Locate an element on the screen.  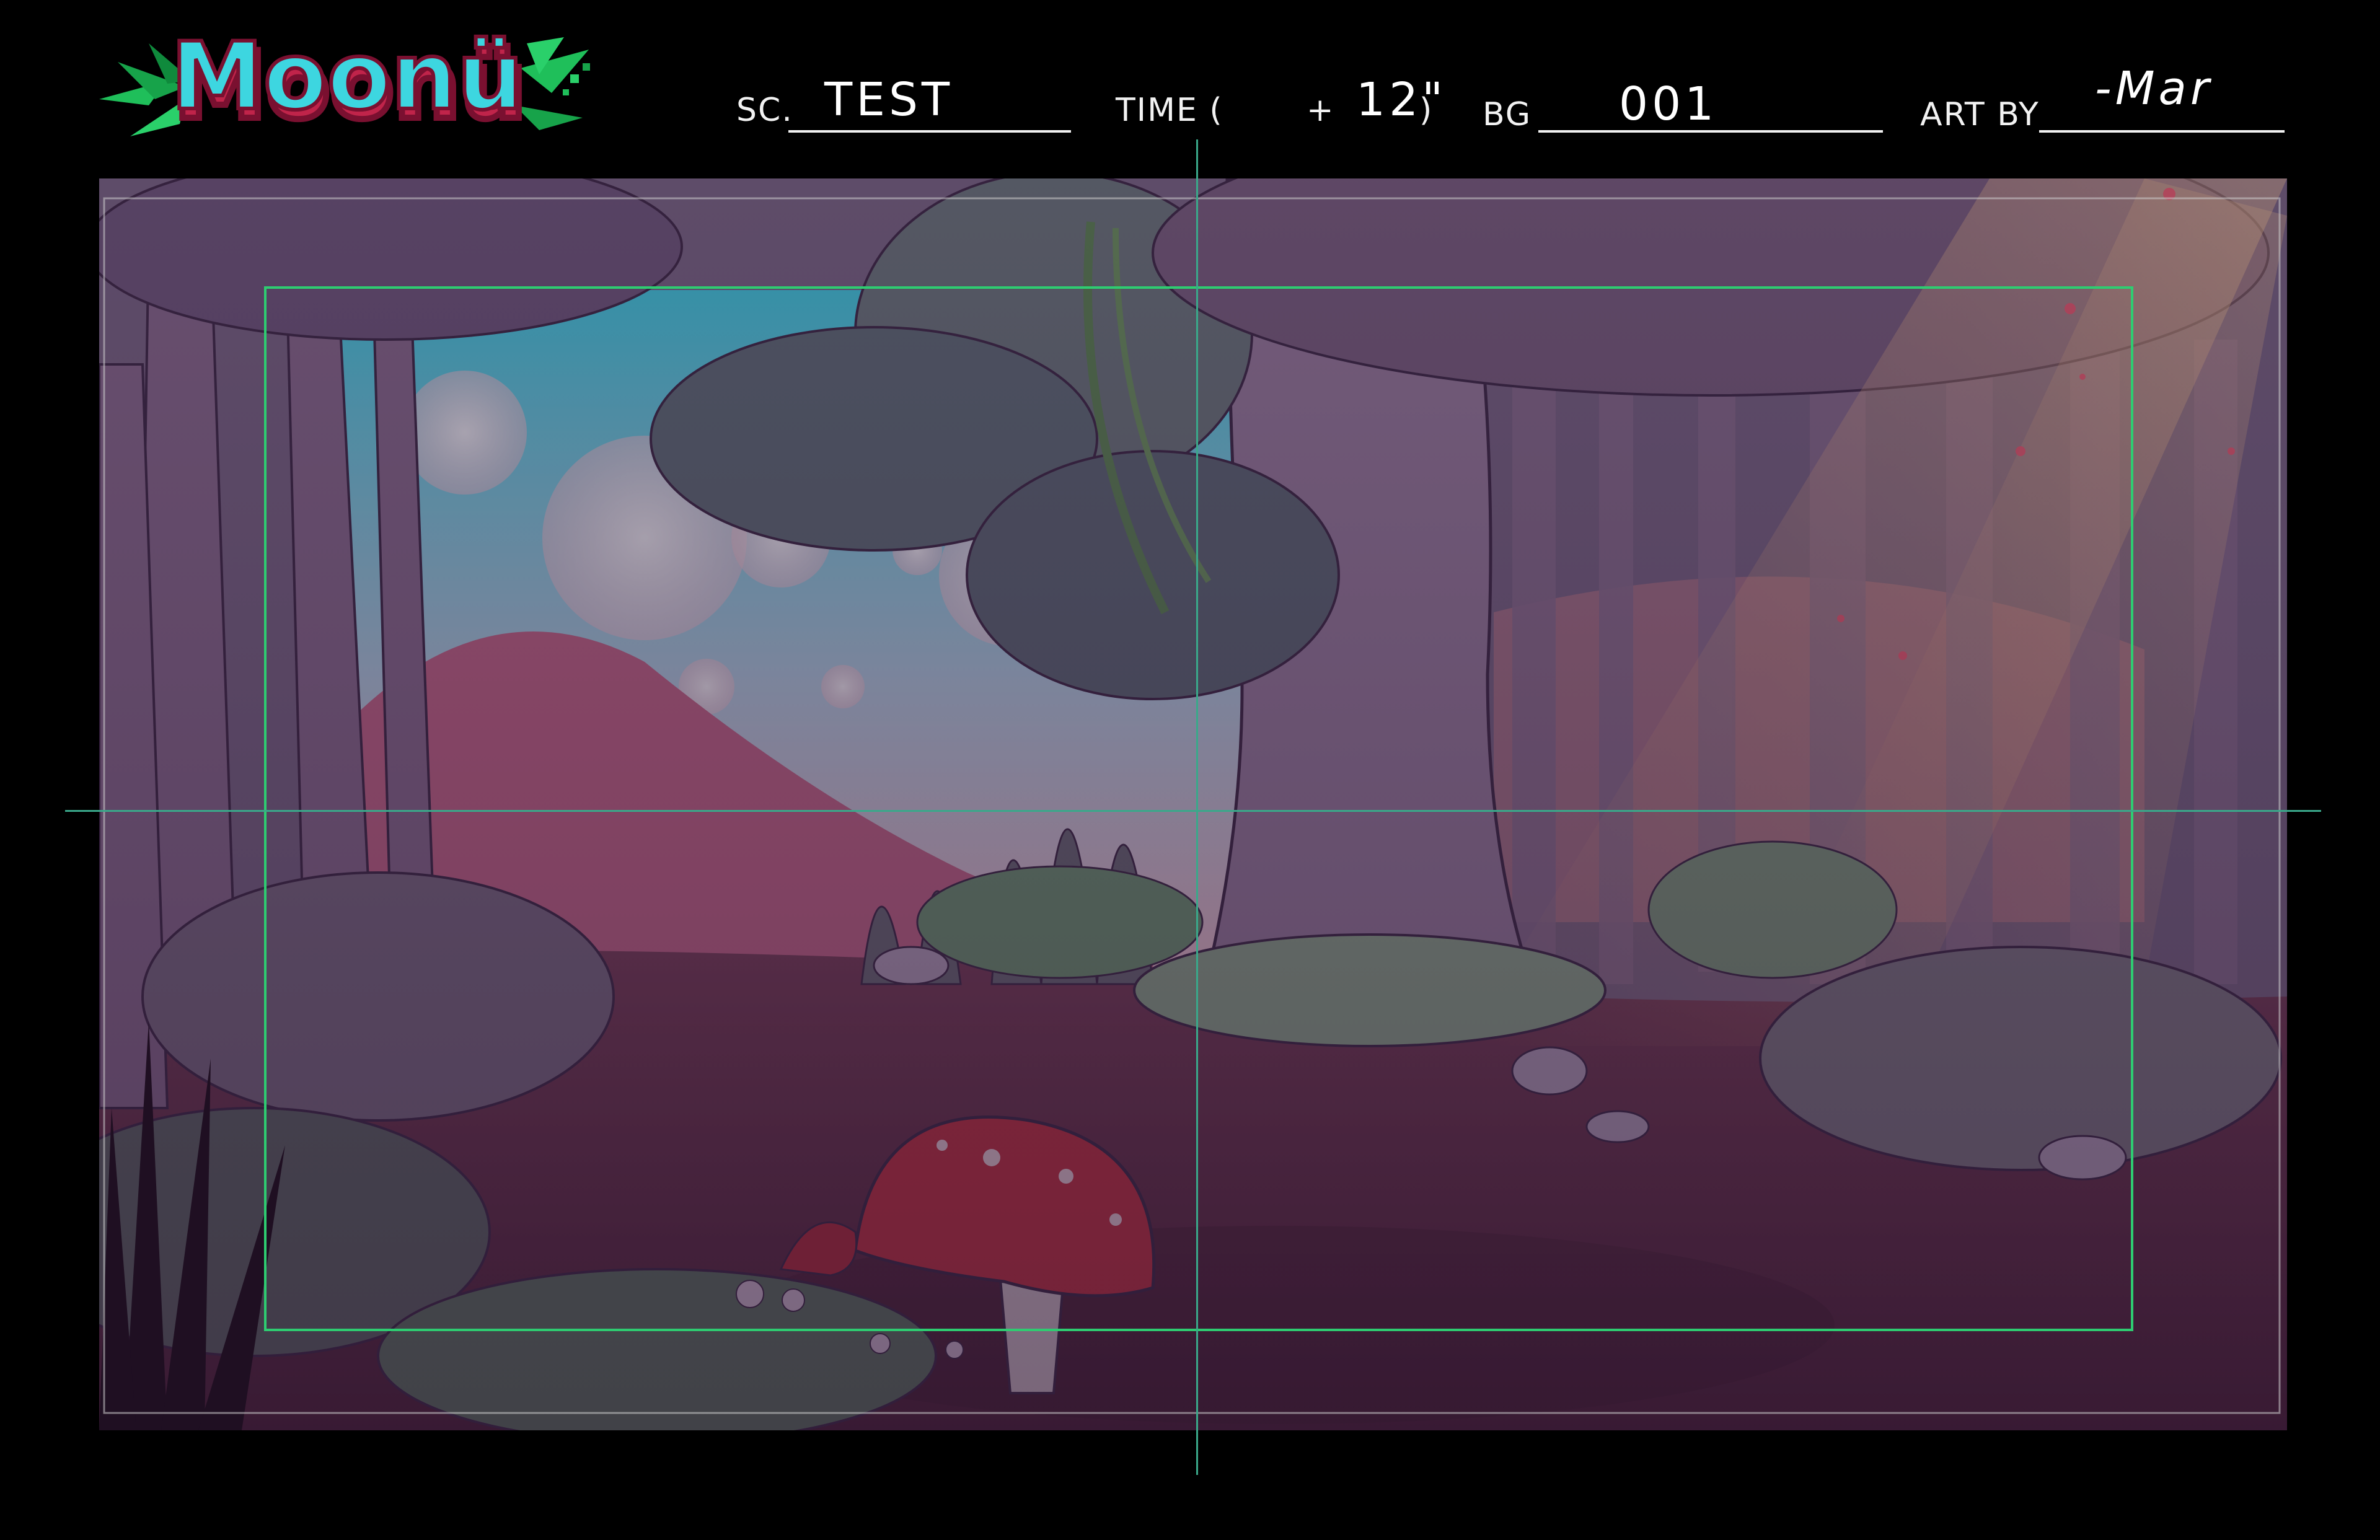
scene-underline is located at coordinates (929, 131).